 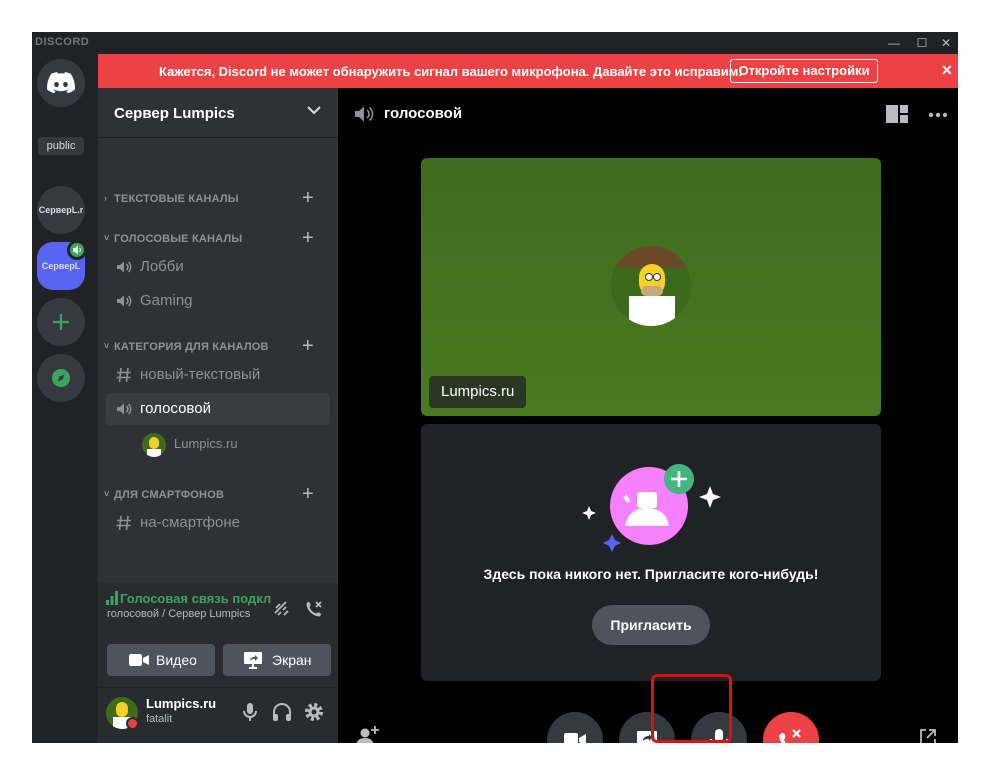 What do you see at coordinates (174, 113) in the screenshot?
I see `server-name: Сервер Lumpics` at bounding box center [174, 113].